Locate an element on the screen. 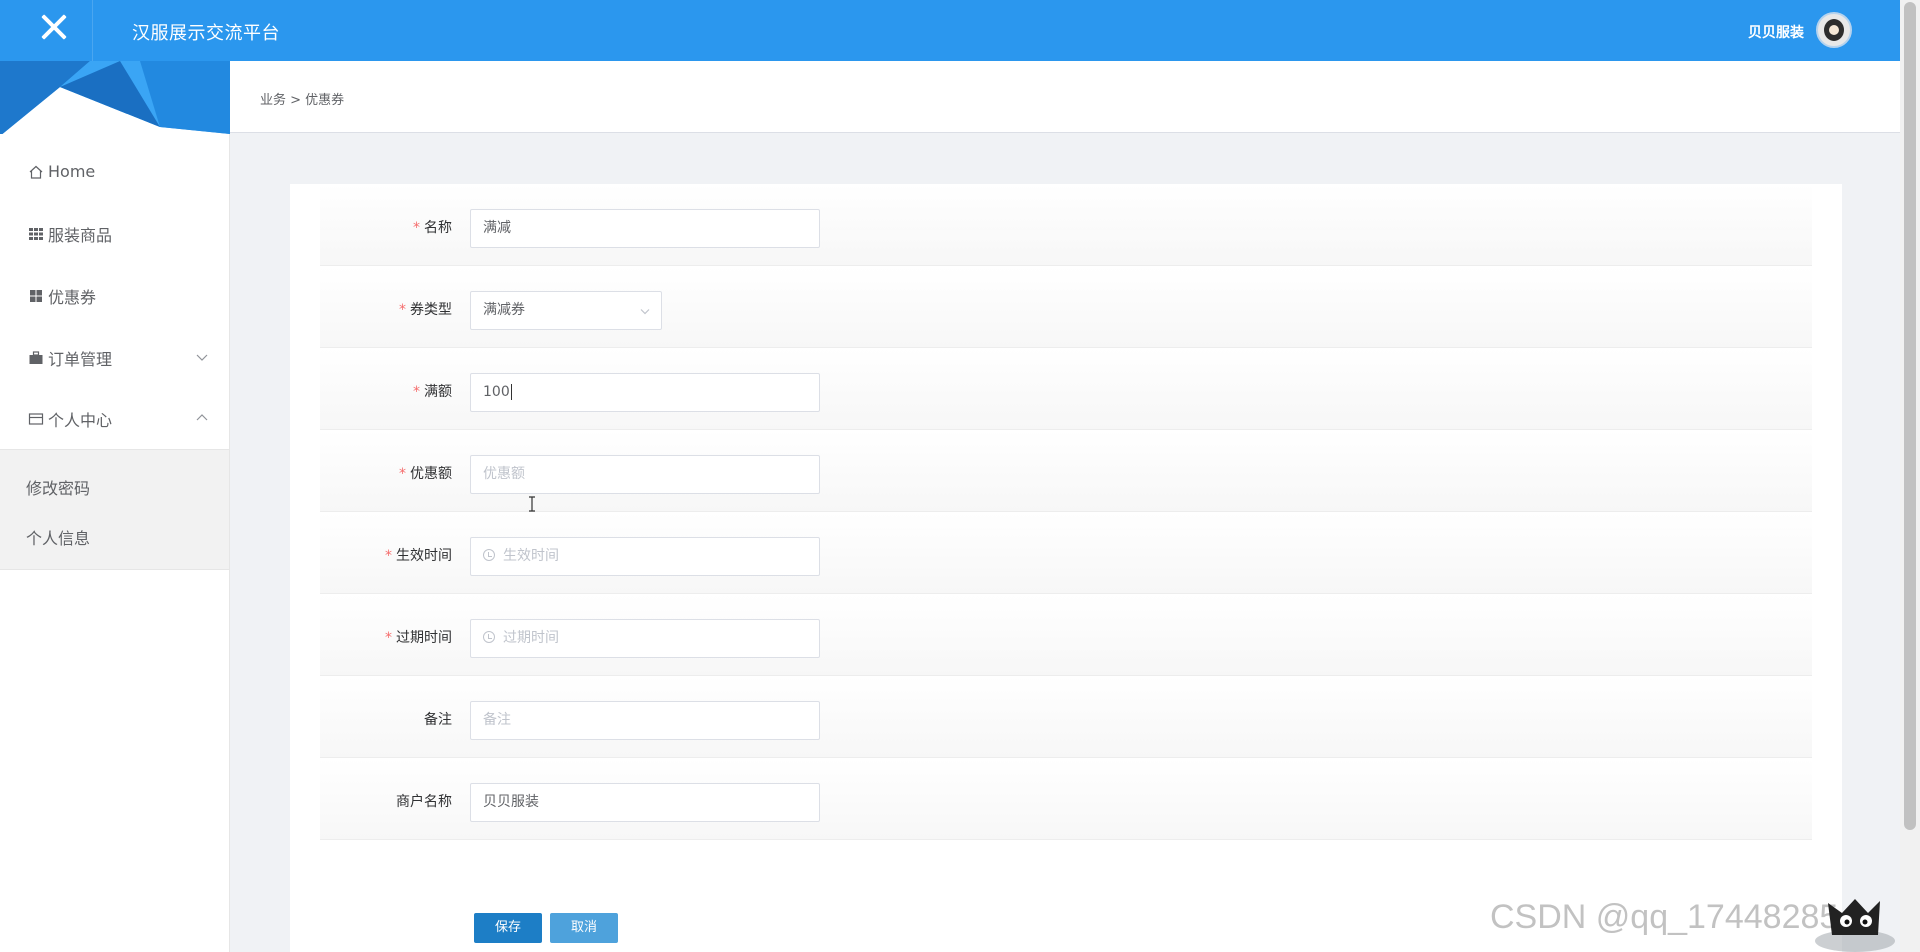 This screenshot has height=952, width=1920. field-label: * 生效时间 is located at coordinates (418, 555).